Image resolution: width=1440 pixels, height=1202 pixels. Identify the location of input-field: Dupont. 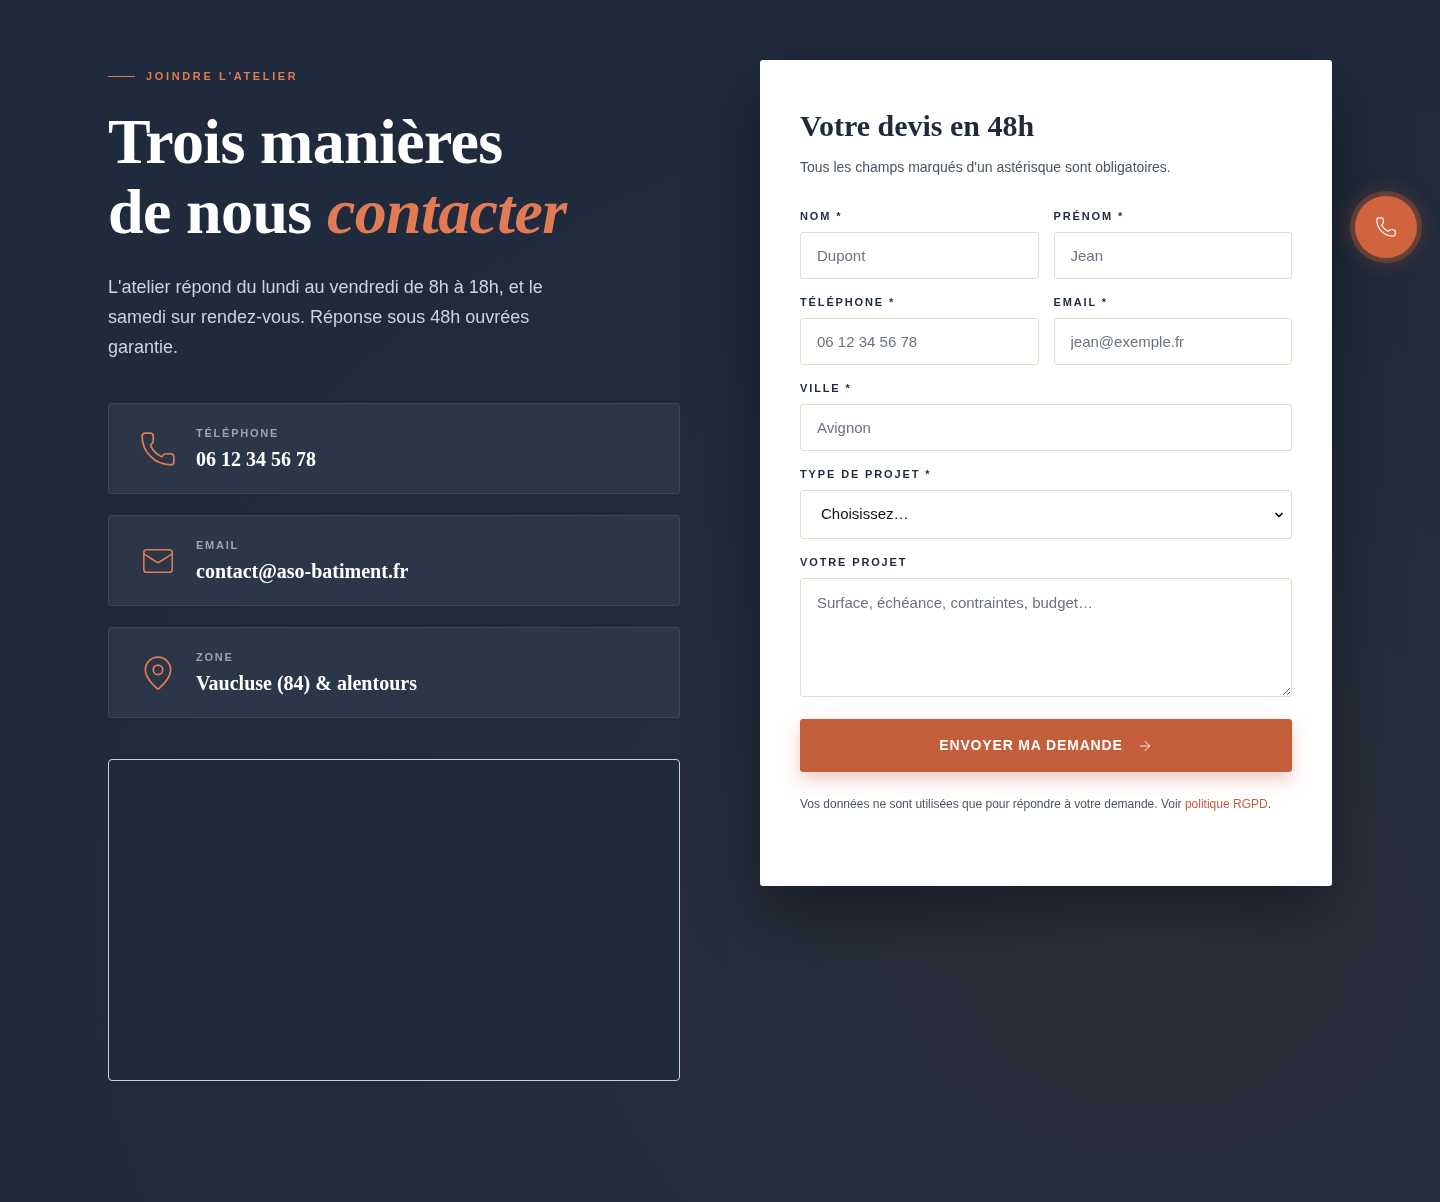
(919, 255).